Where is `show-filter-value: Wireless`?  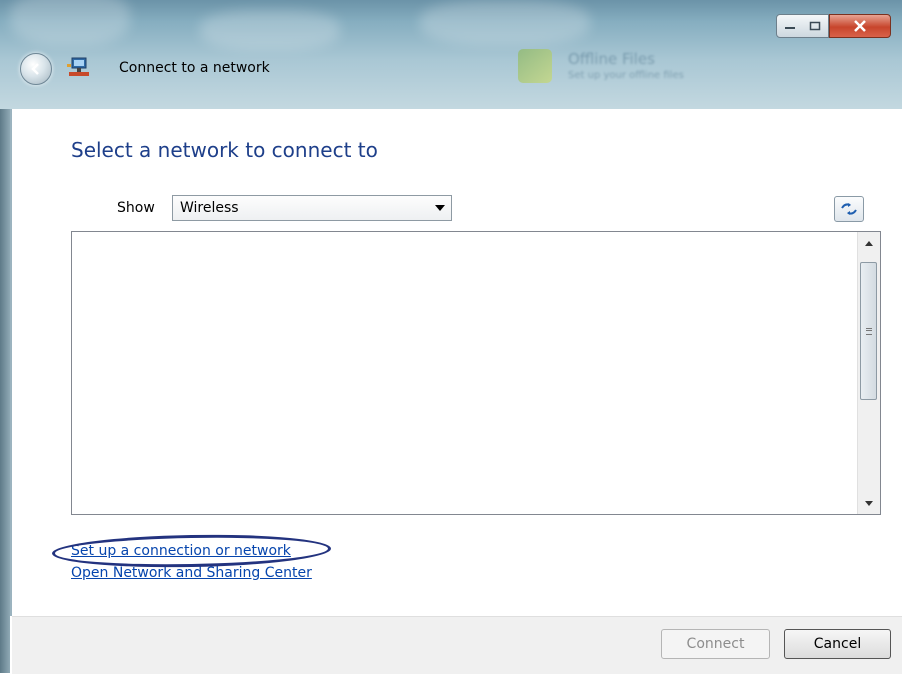
show-filter-value: Wireless is located at coordinates (209, 208).